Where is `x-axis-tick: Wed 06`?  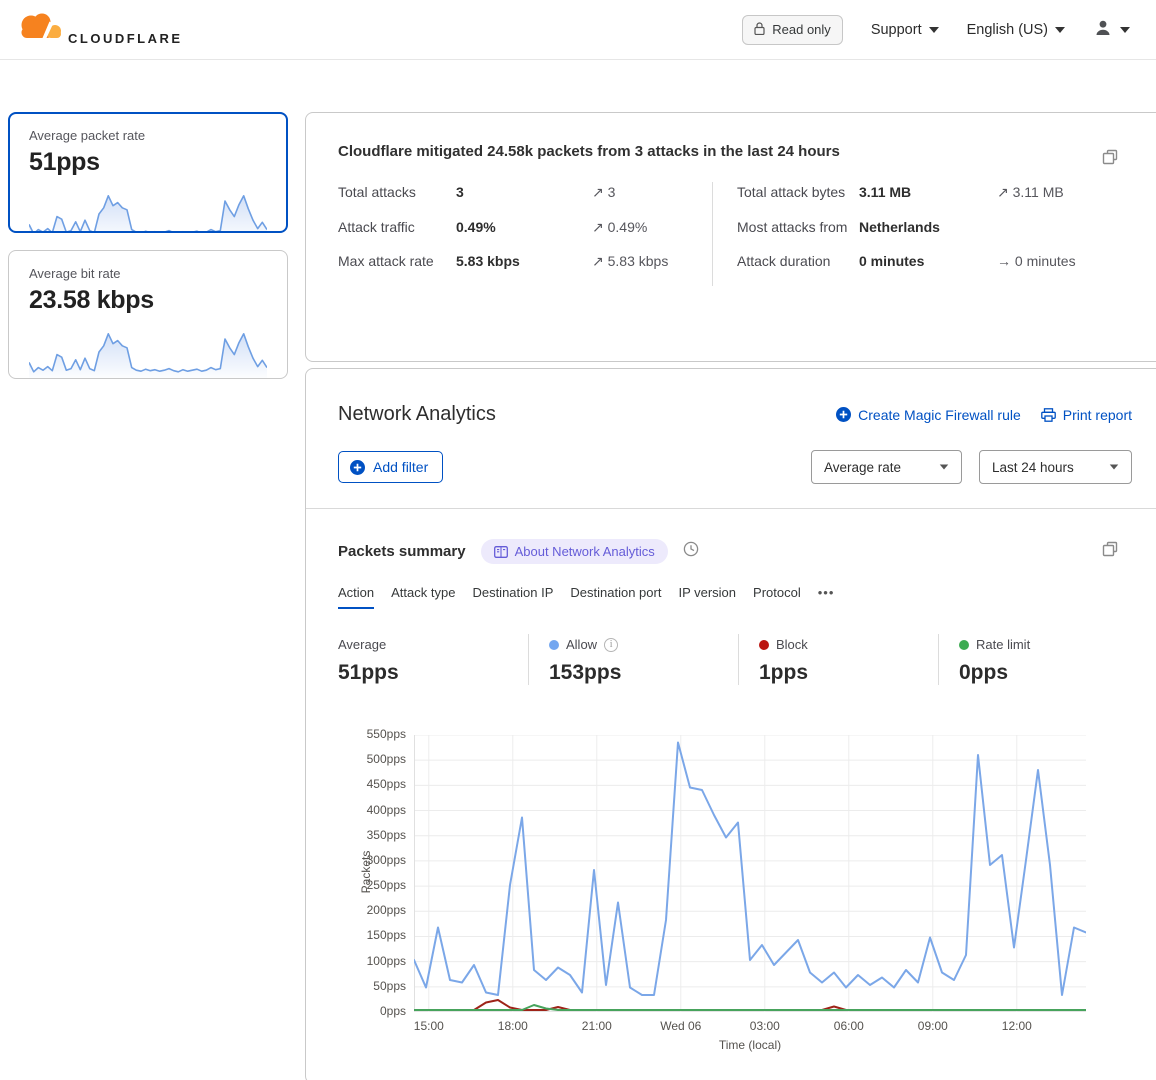 x-axis-tick: Wed 06 is located at coordinates (681, 1026).